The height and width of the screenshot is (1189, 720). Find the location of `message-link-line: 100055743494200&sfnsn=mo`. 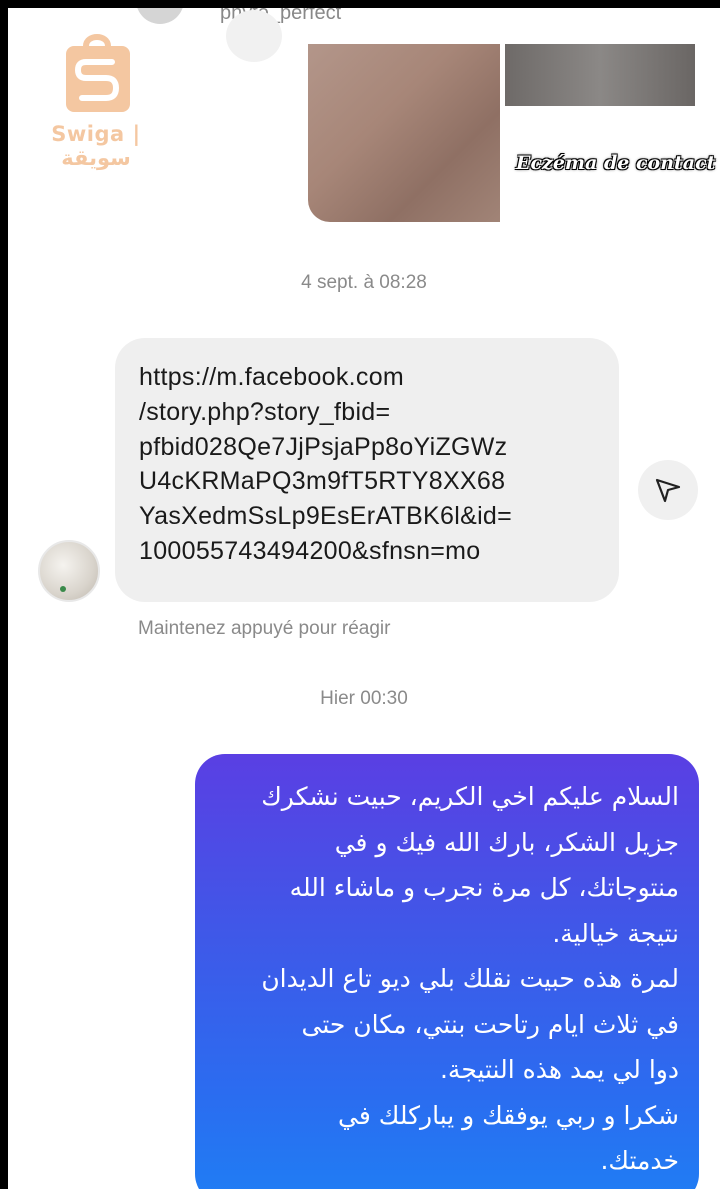

message-link-line: 100055743494200&sfnsn=mo is located at coordinates (379, 551).